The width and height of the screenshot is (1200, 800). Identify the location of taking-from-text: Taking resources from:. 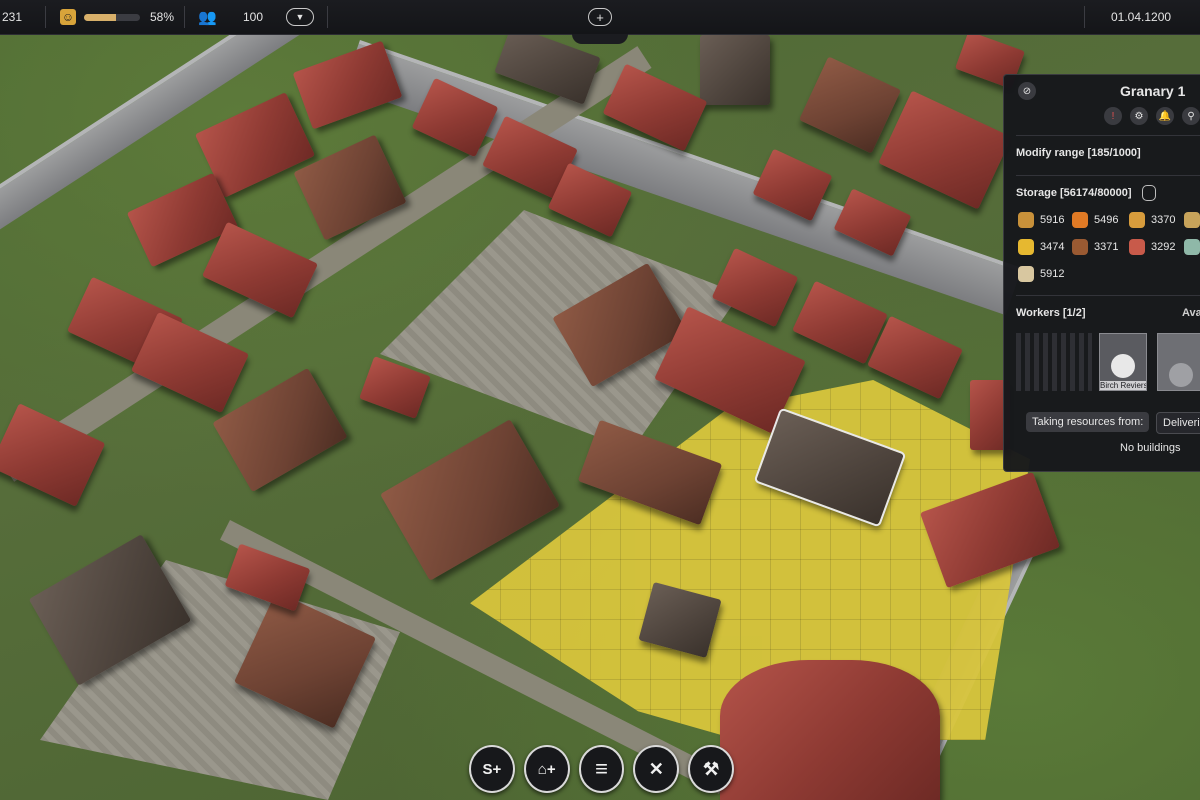
(1088, 422).